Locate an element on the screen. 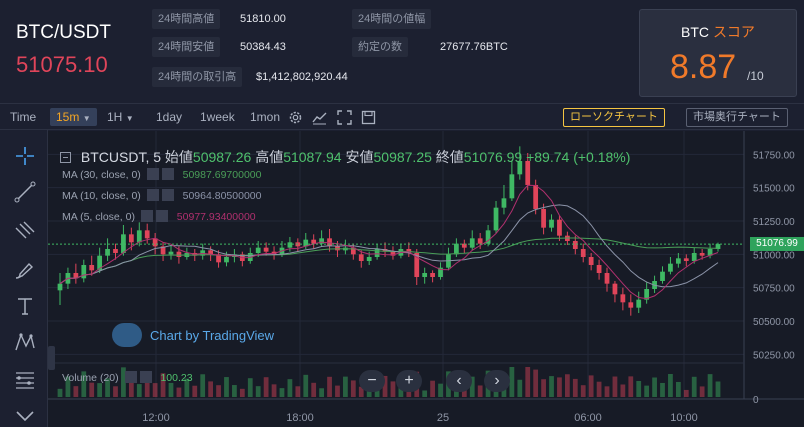  y-tick-label: 50500.00 is located at coordinates (774, 322).